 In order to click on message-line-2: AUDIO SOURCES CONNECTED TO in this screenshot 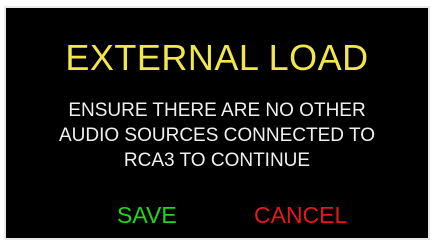, I will do `click(216, 135)`.